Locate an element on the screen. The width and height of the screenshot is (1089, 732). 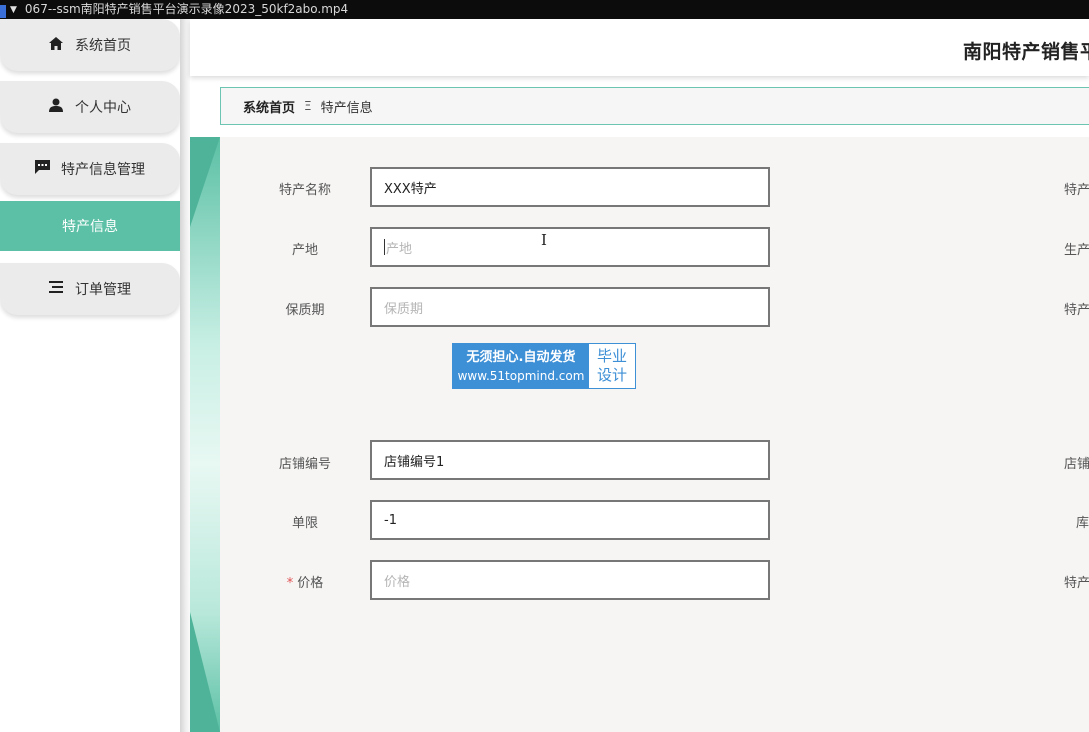
shop-id-input: 店铺编号1 is located at coordinates (570, 460).